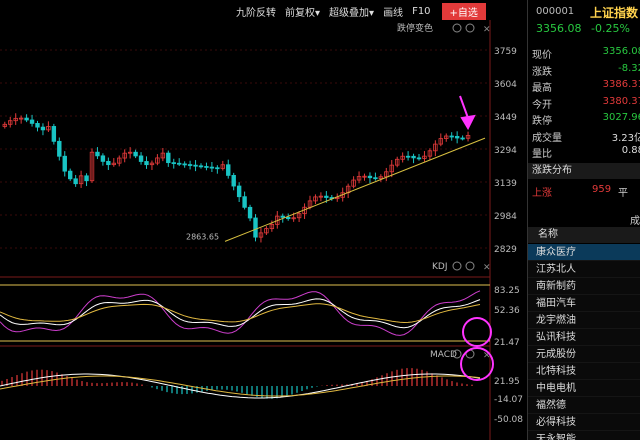 The image size is (640, 440). Describe the element at coordinates (202, 236) in the screenshot. I see `low-price-label: 2863.65` at that location.